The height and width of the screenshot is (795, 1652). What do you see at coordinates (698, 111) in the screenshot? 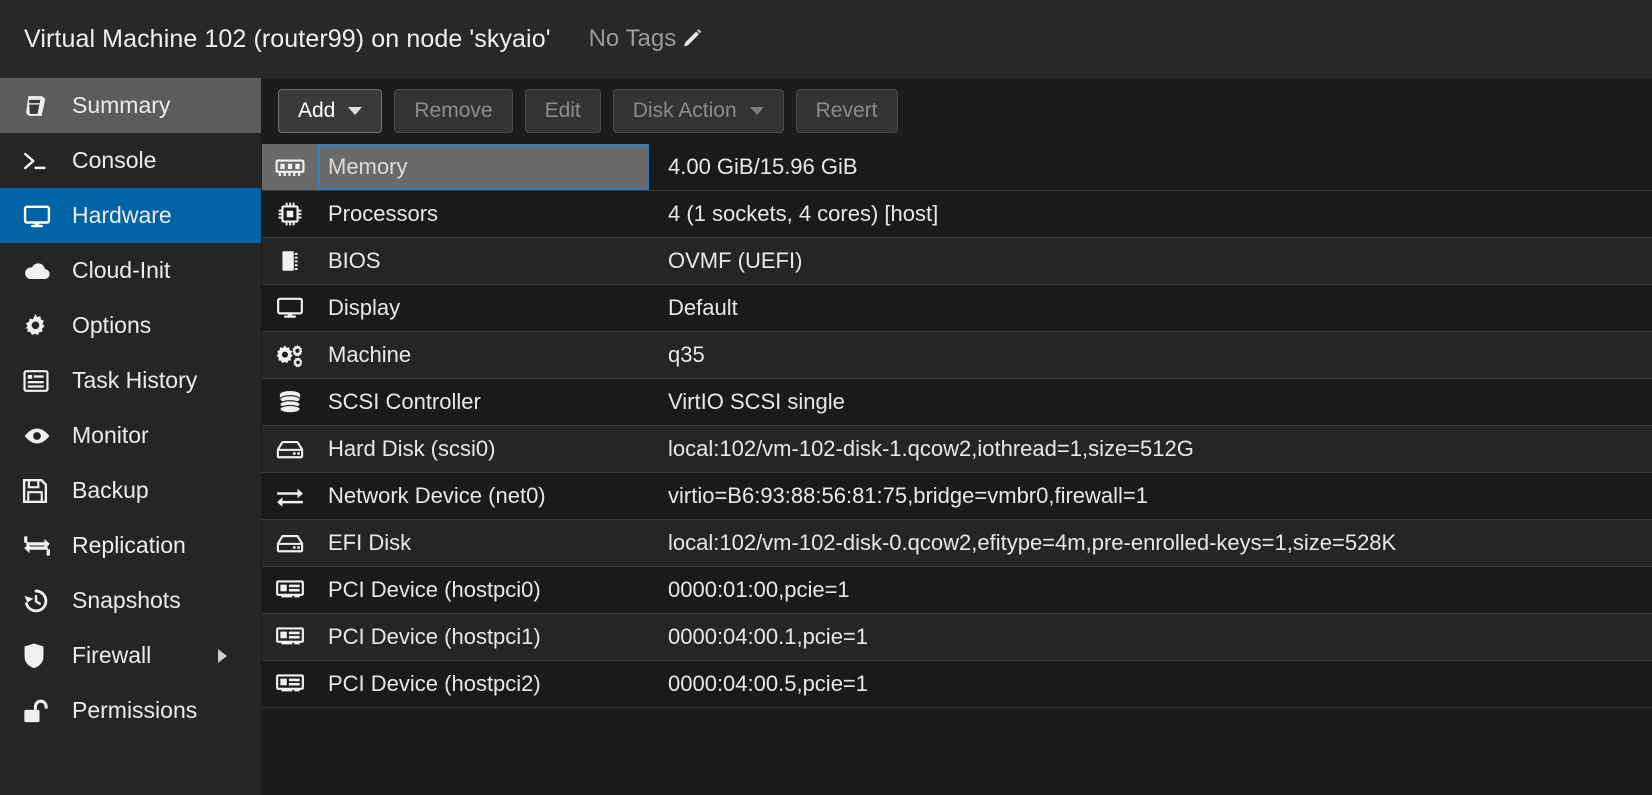
I see `disk-action-button: Disk Action` at bounding box center [698, 111].